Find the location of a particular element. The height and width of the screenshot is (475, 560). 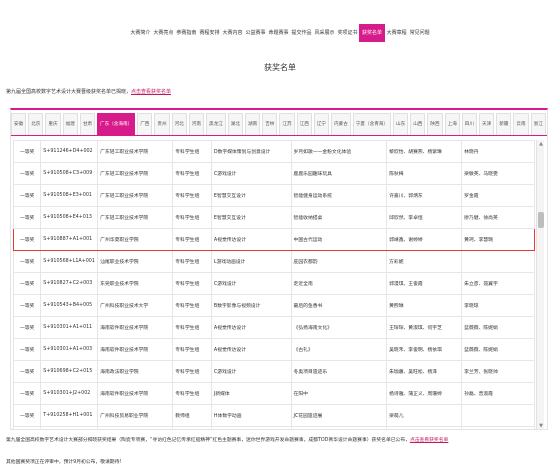

work-title: 中国古代运动 is located at coordinates (339, 239).